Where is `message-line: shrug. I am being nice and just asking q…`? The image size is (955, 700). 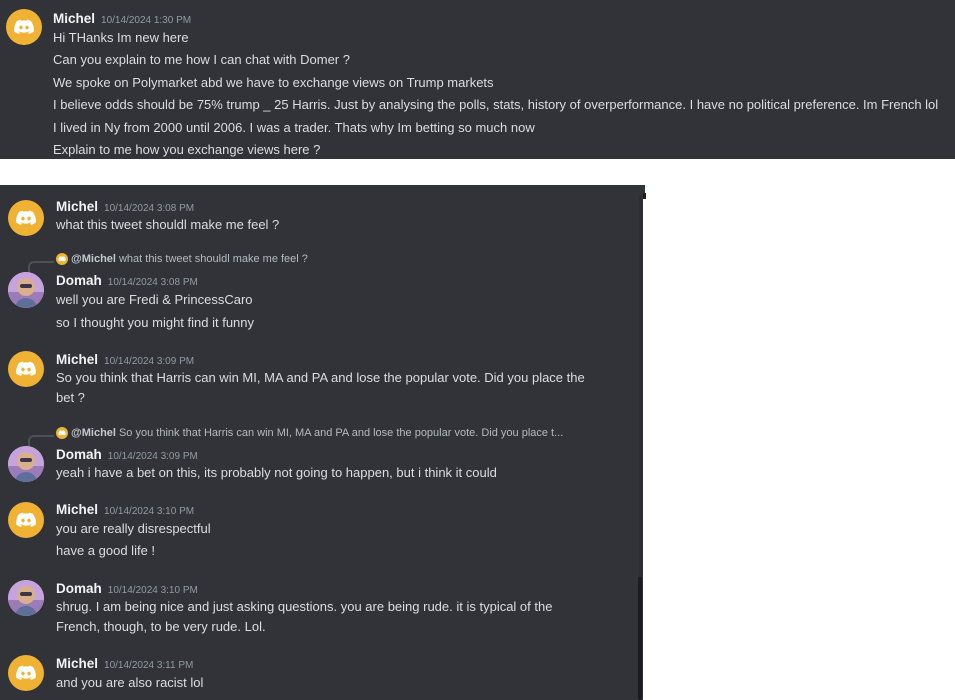
message-line: shrug. I am being nice and just asking q… is located at coordinates (304, 616).